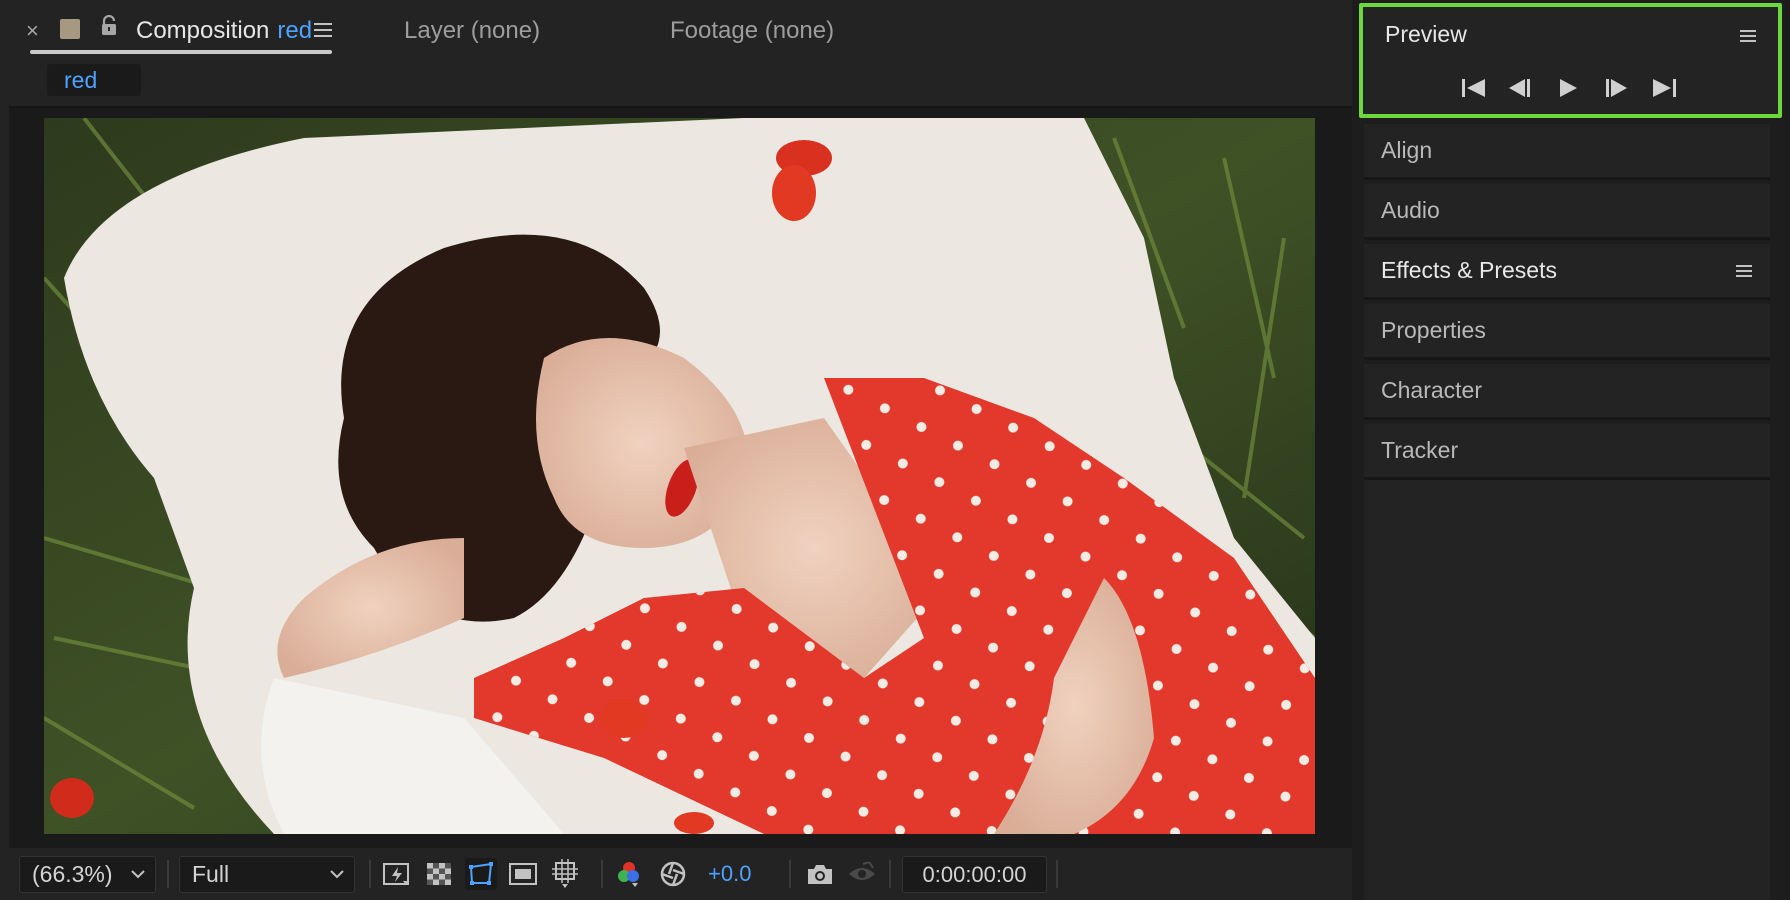  Describe the element at coordinates (565, 874) in the screenshot. I see `grid-guides-icon` at that location.